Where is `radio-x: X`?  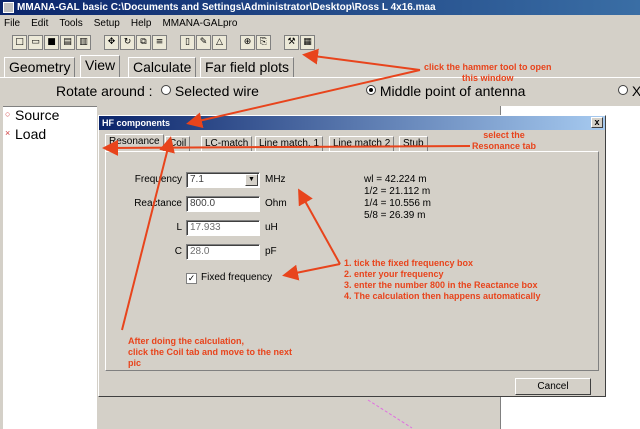
radio-x: X is located at coordinates (629, 91).